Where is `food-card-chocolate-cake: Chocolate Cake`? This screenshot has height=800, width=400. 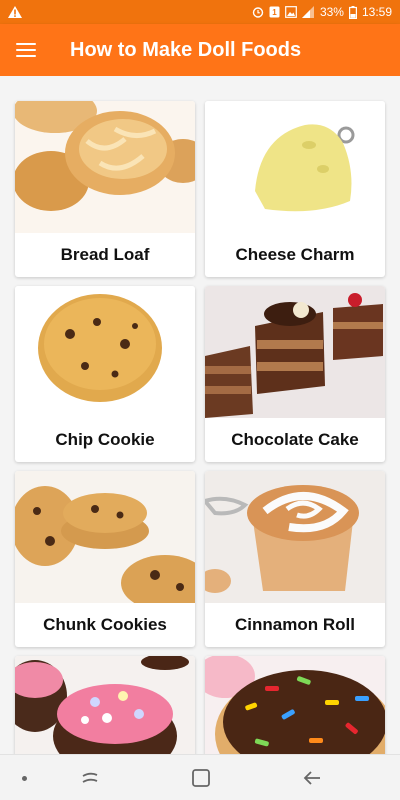 food-card-chocolate-cake: Chocolate Cake is located at coordinates (295, 374).